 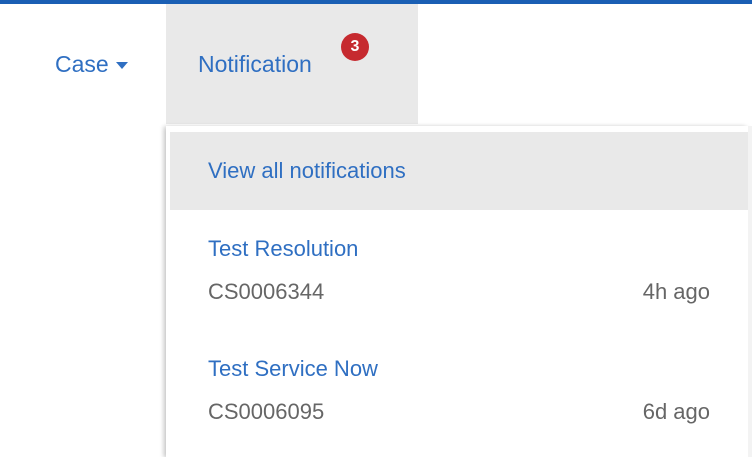 I want to click on view-all-notifications-link: View all notifications, so click(x=459, y=171).